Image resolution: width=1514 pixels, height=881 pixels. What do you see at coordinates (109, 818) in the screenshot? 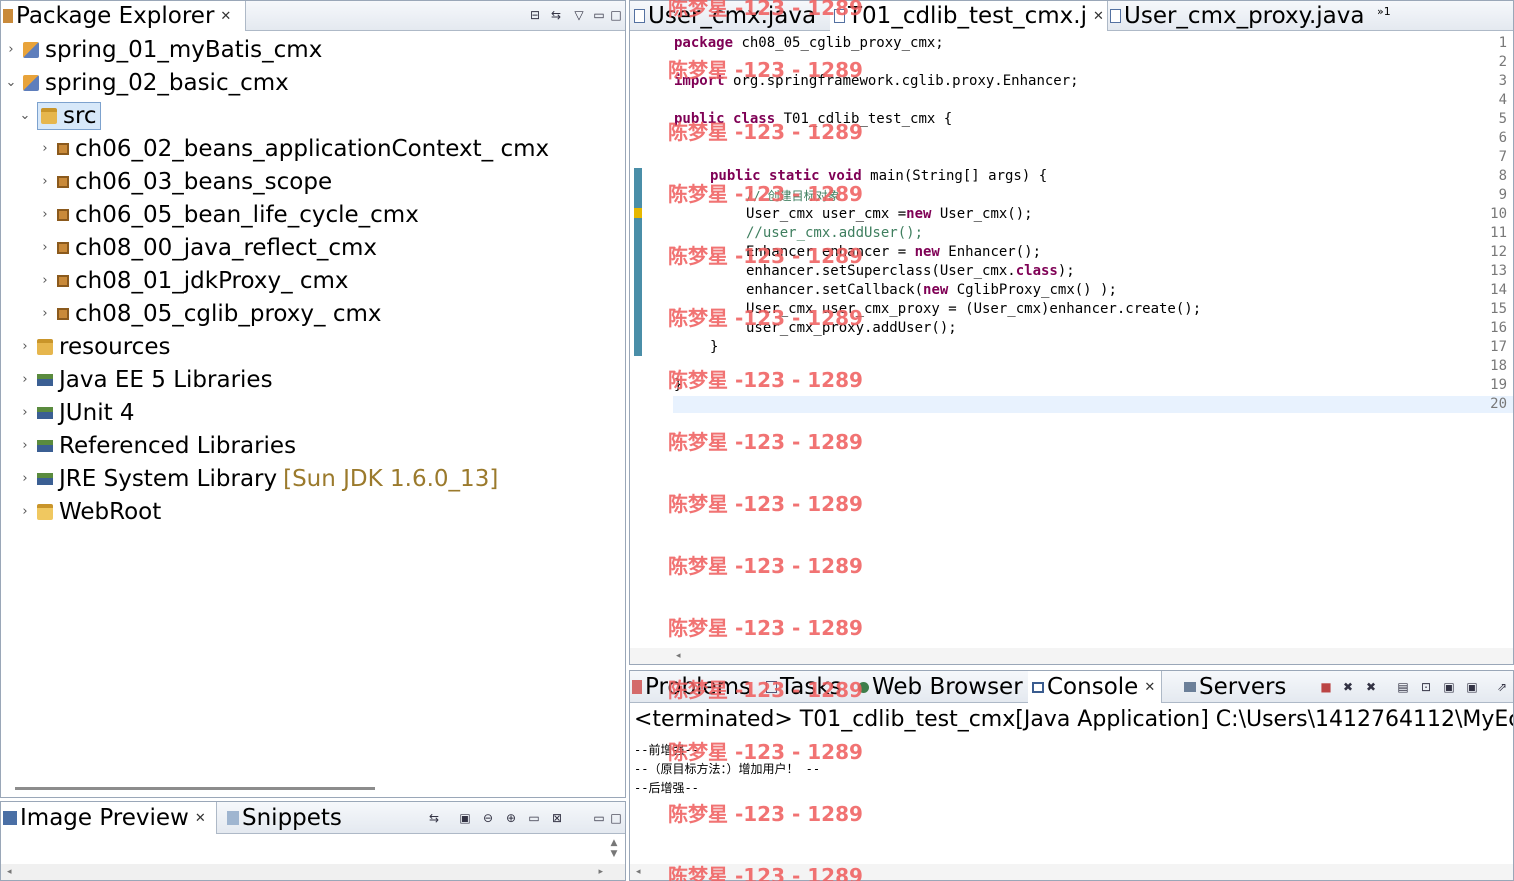
I see `tab-image-preview: Image Preview ✕` at bounding box center [109, 818].